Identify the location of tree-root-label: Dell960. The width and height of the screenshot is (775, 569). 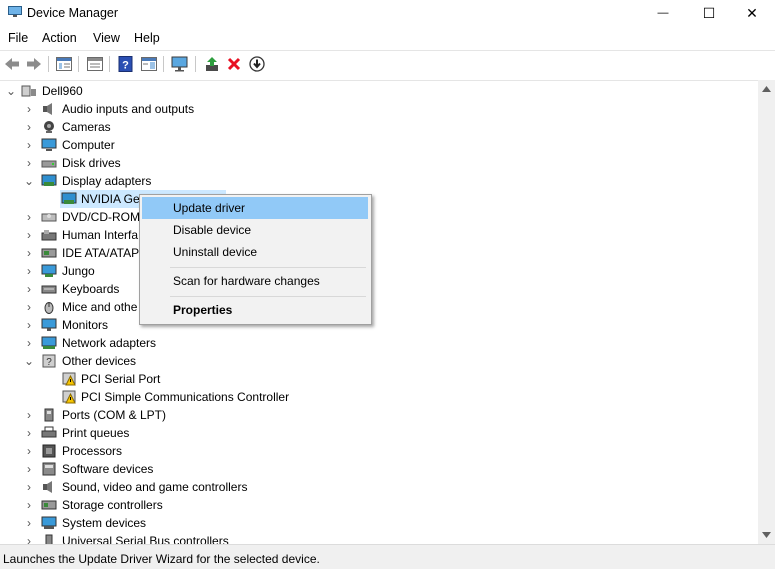
(62, 91).